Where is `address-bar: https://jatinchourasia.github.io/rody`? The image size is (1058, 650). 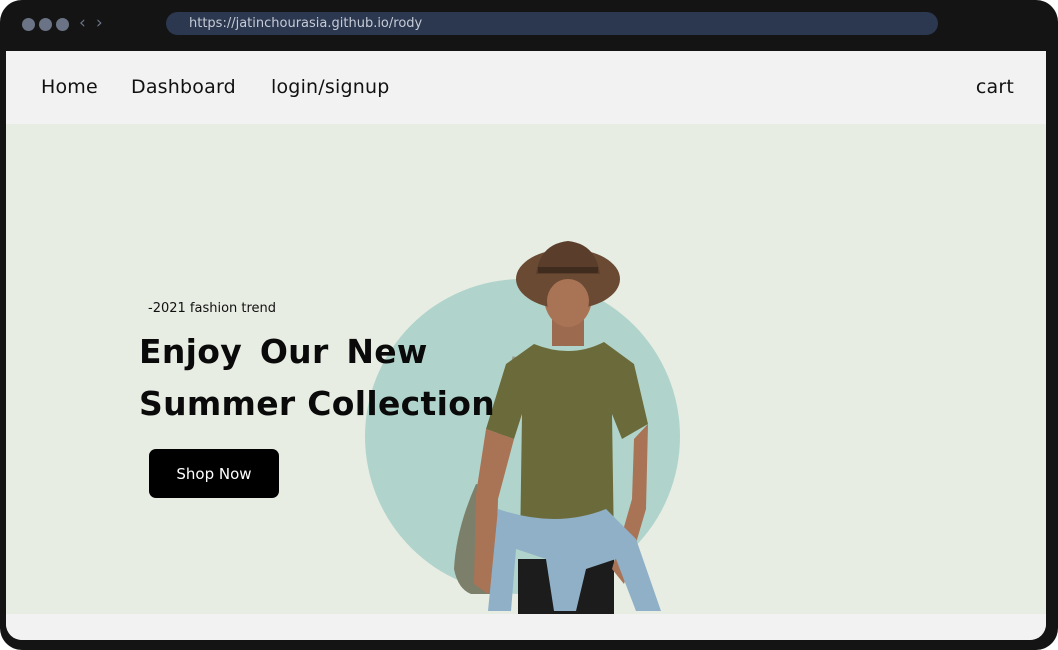 address-bar: https://jatinchourasia.github.io/rody is located at coordinates (552, 23).